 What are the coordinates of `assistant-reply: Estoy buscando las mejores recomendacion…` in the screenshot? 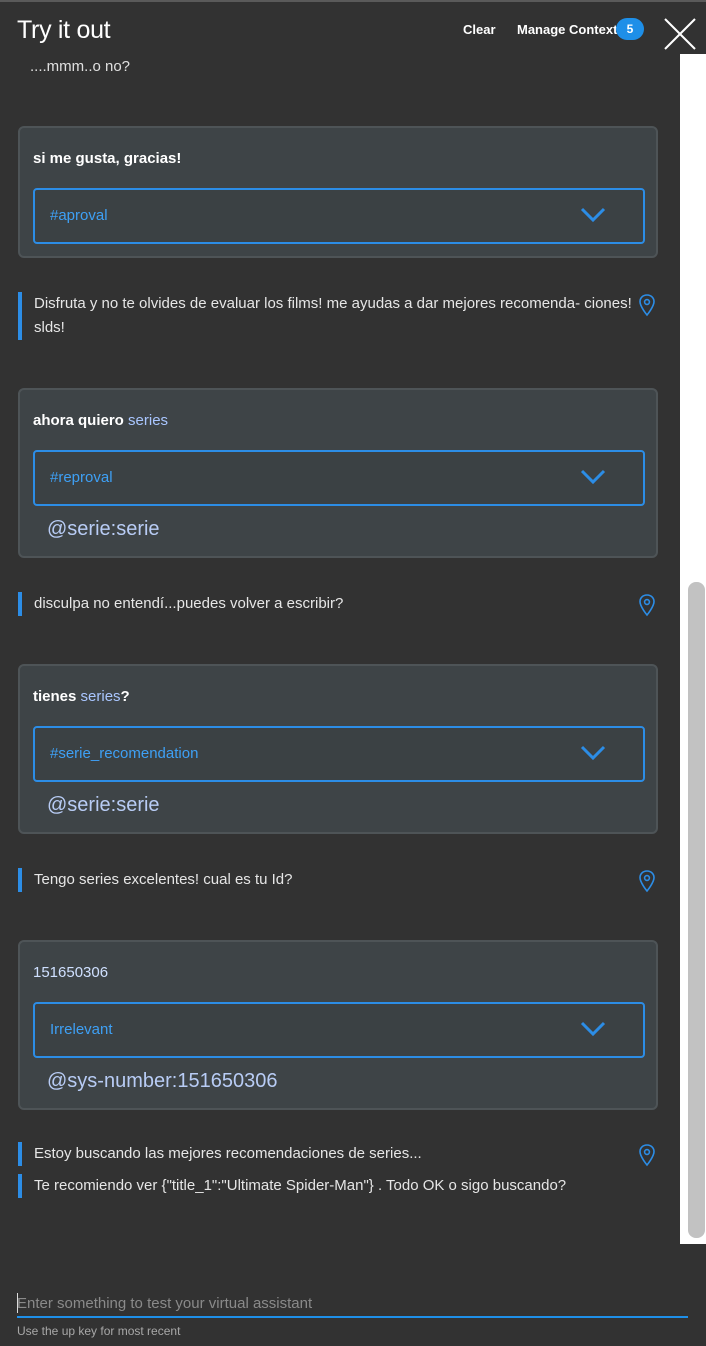 It's located at (328, 1154).